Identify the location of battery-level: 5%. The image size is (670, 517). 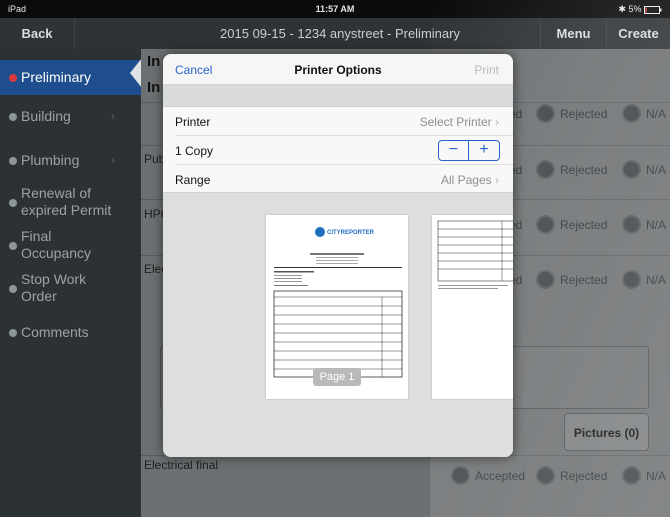
(635, 9).